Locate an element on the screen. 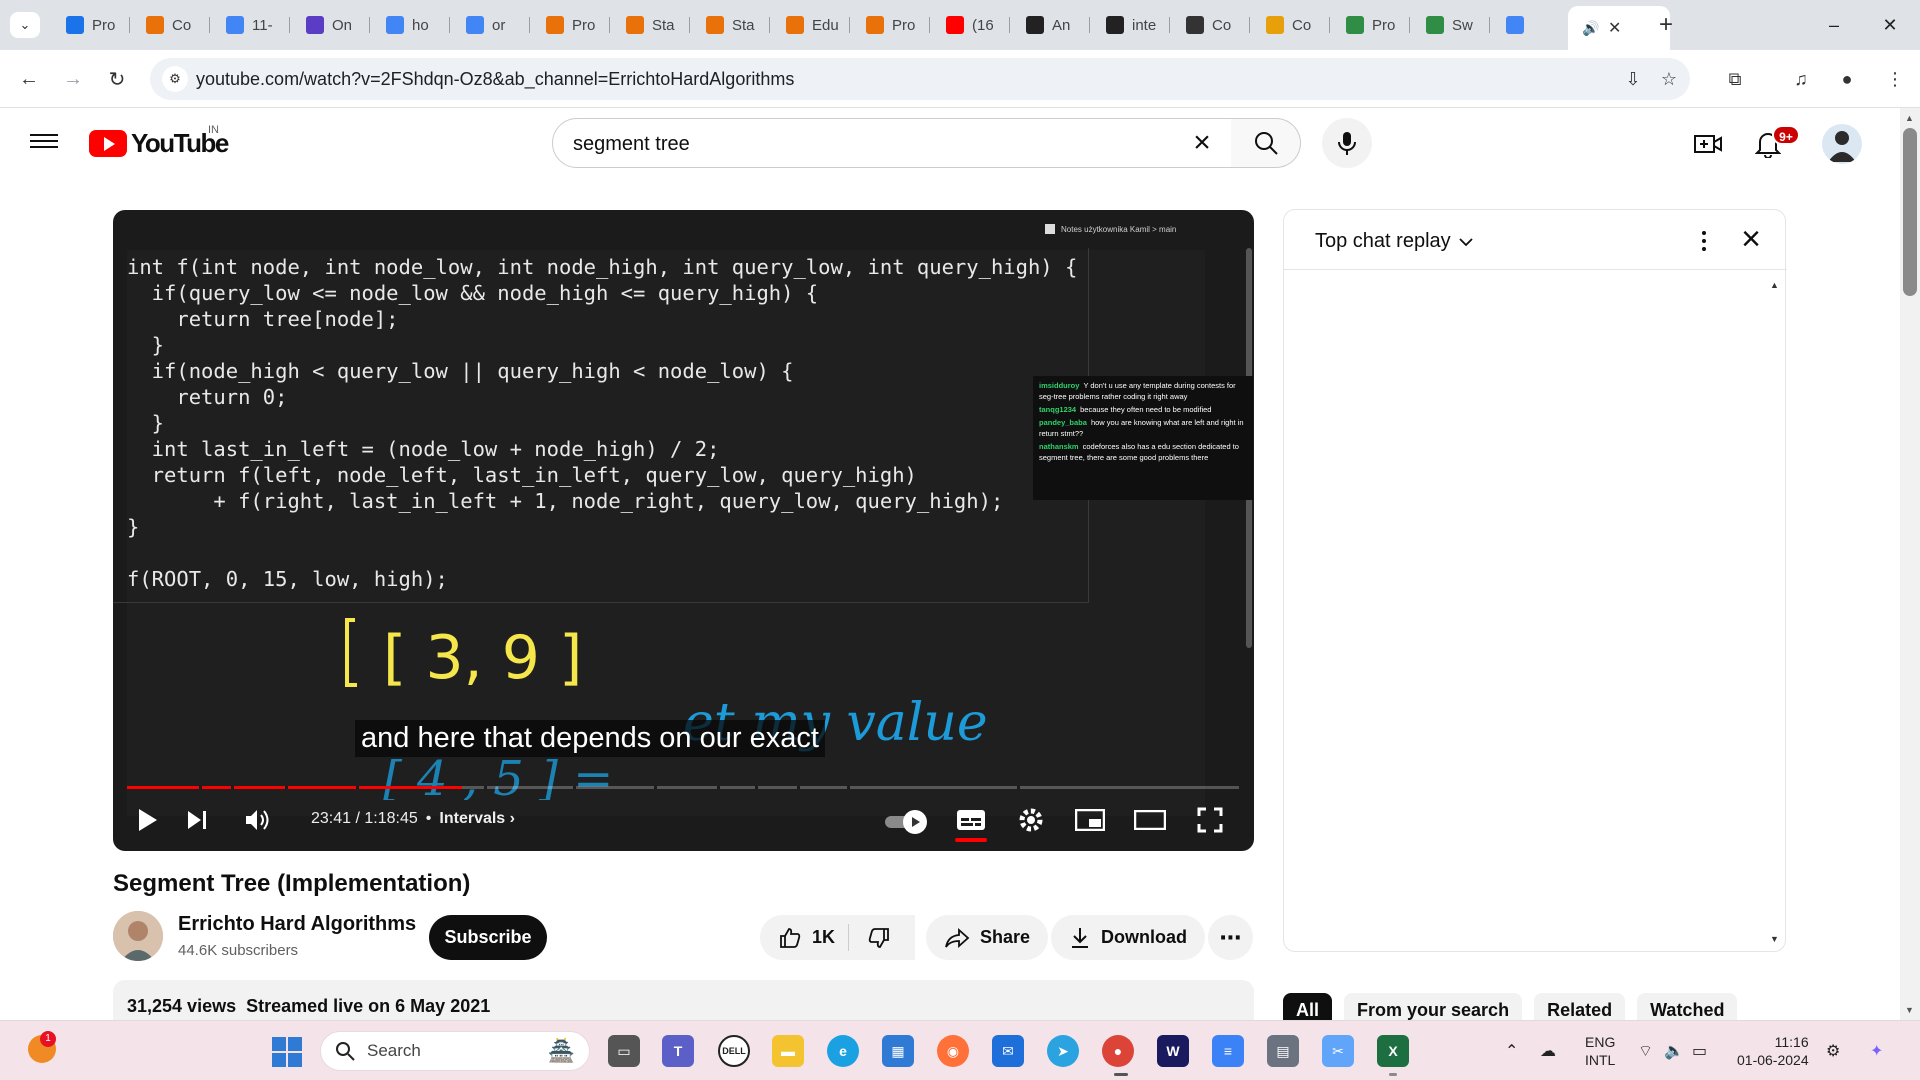 This screenshot has width=1920, height=1080. browser-tab-label: Edu is located at coordinates (825, 25).